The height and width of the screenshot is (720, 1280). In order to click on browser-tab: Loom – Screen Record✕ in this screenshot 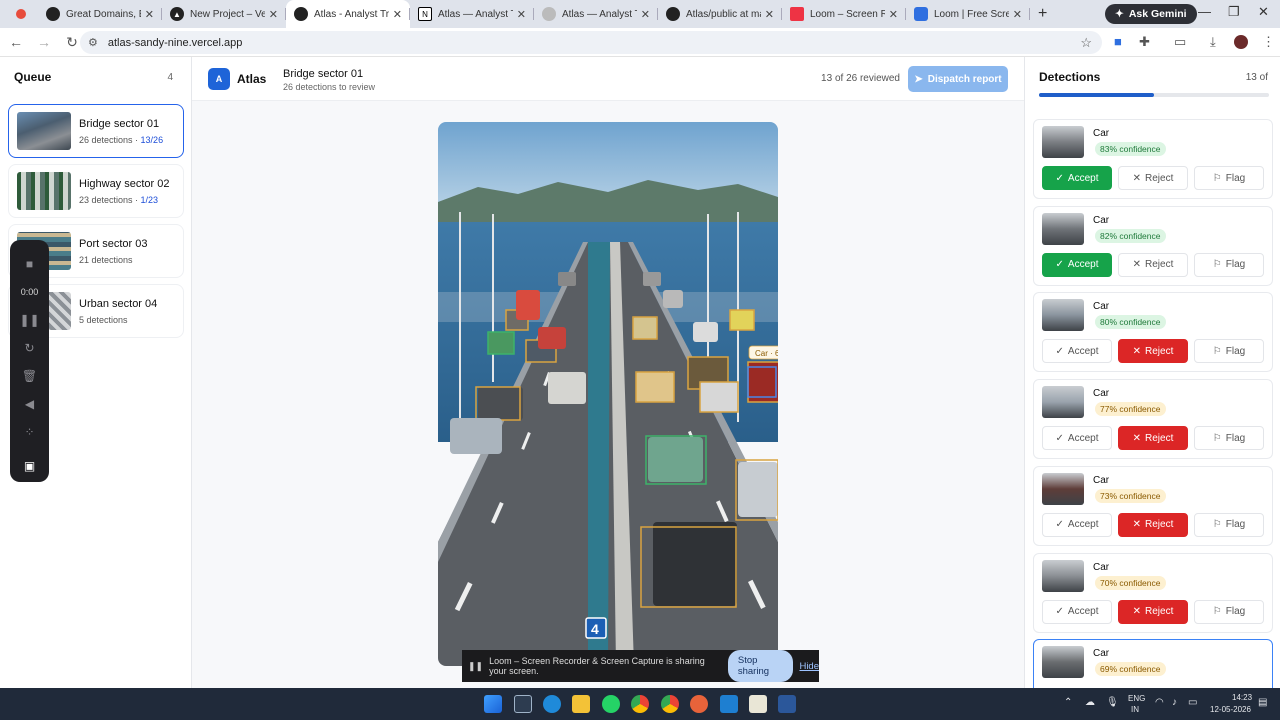, I will do `click(844, 14)`.